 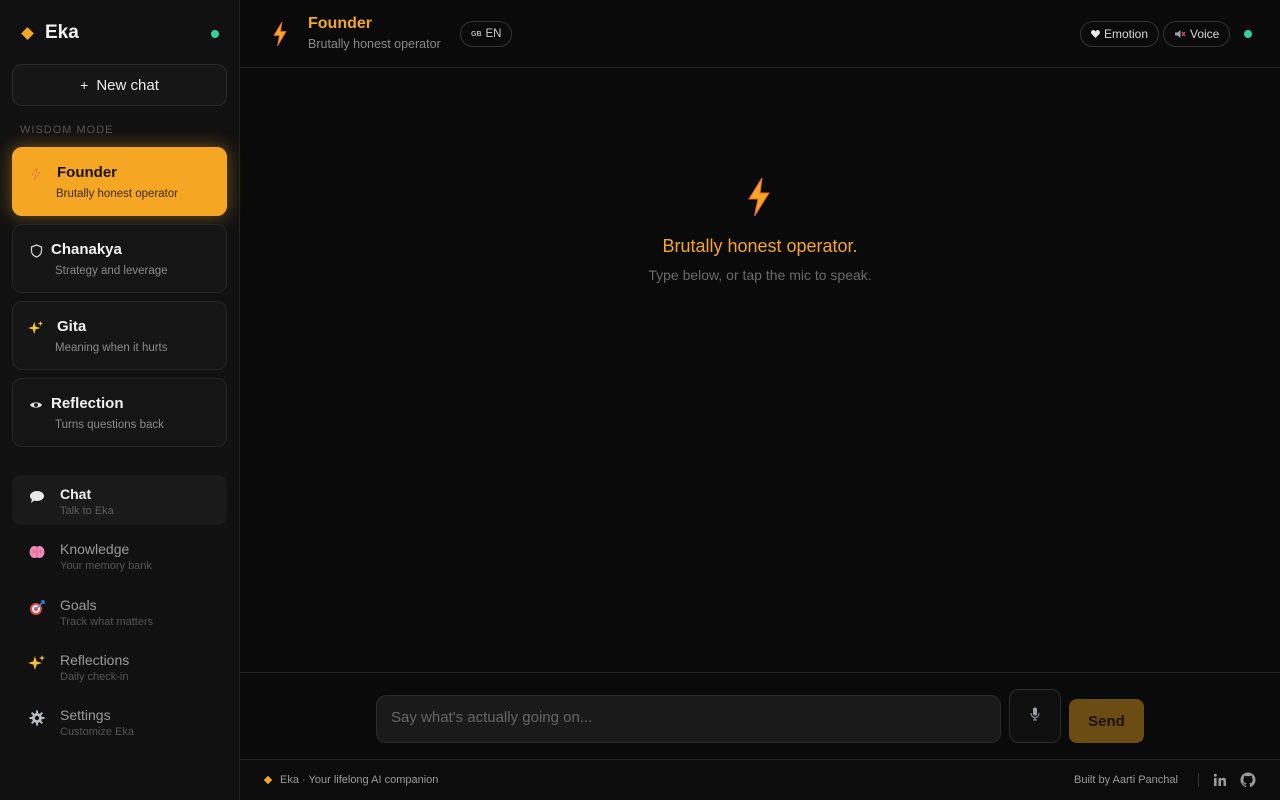 What do you see at coordinates (106, 566) in the screenshot?
I see `nav-subtitle: Your memory bank` at bounding box center [106, 566].